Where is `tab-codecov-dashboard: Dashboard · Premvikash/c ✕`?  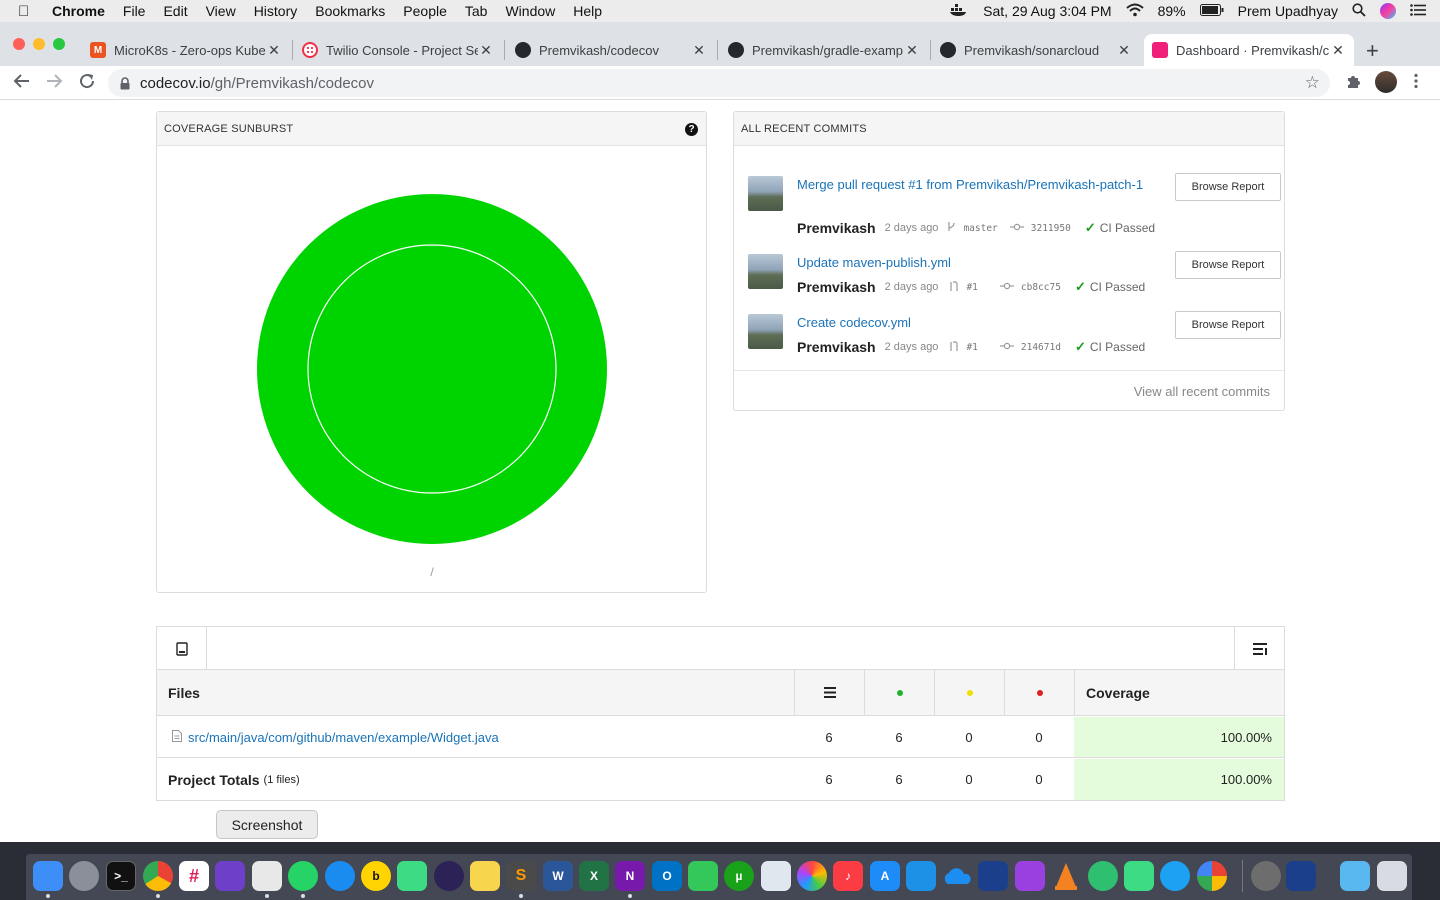
tab-codecov-dashboard: Dashboard · Premvikash/c ✕ is located at coordinates (1249, 50).